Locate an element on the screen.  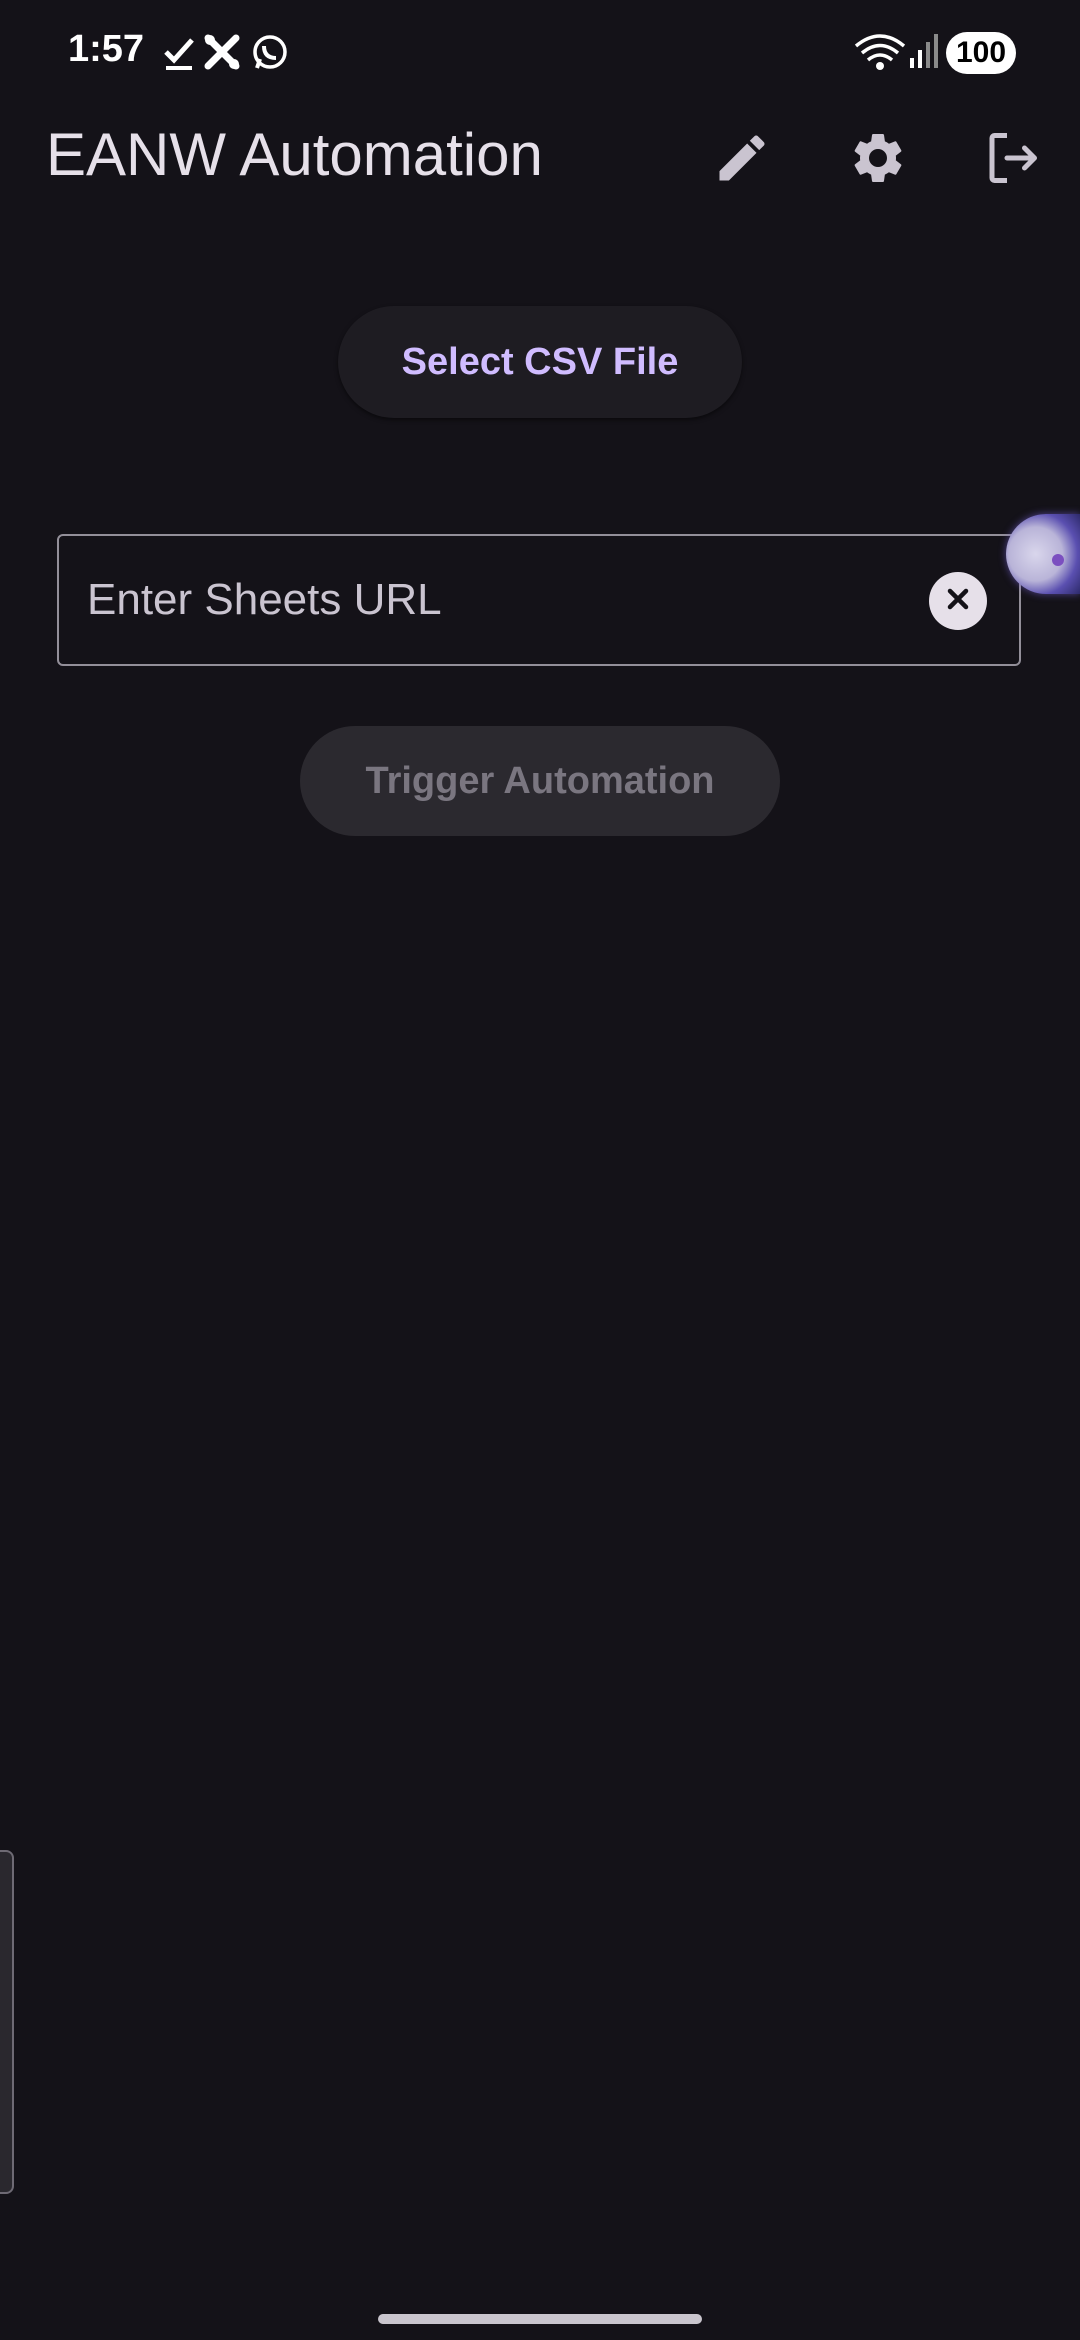
battery-indicator: 100 is located at coordinates (981, 53).